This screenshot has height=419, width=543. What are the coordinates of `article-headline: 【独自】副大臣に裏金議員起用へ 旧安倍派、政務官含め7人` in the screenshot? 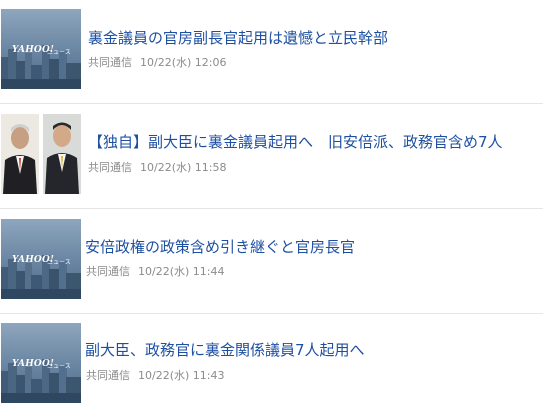 It's located at (312, 142).